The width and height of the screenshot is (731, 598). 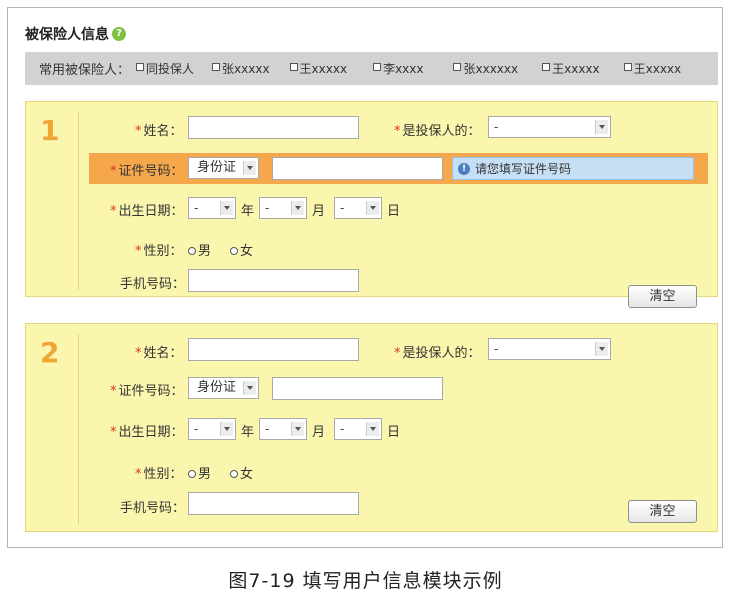 I want to click on figure-caption: 图7-19 填写用户信息模块示例, so click(x=365, y=581).